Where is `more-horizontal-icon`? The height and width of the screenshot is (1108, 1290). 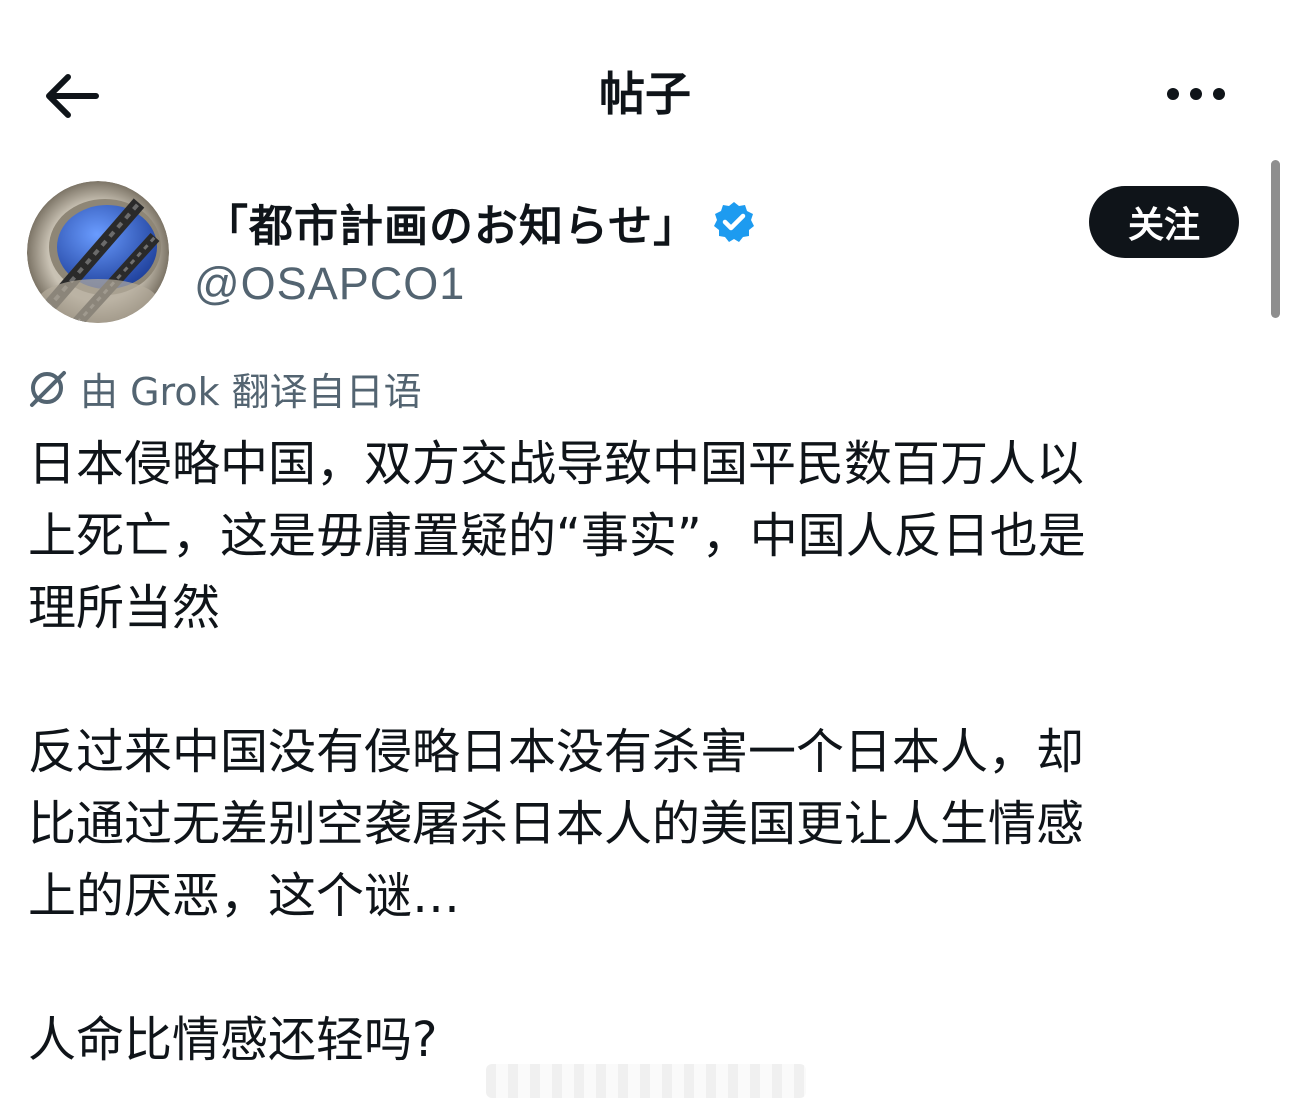
more-horizontal-icon is located at coordinates (1196, 94).